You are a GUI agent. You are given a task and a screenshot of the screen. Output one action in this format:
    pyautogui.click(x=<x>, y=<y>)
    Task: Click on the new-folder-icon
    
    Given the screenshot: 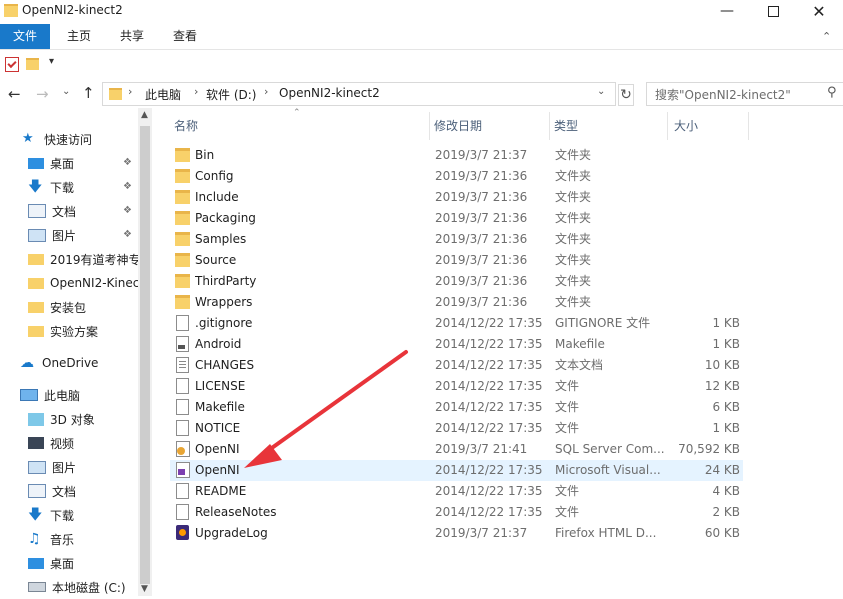 What is the action you would take?
    pyautogui.click(x=32, y=64)
    